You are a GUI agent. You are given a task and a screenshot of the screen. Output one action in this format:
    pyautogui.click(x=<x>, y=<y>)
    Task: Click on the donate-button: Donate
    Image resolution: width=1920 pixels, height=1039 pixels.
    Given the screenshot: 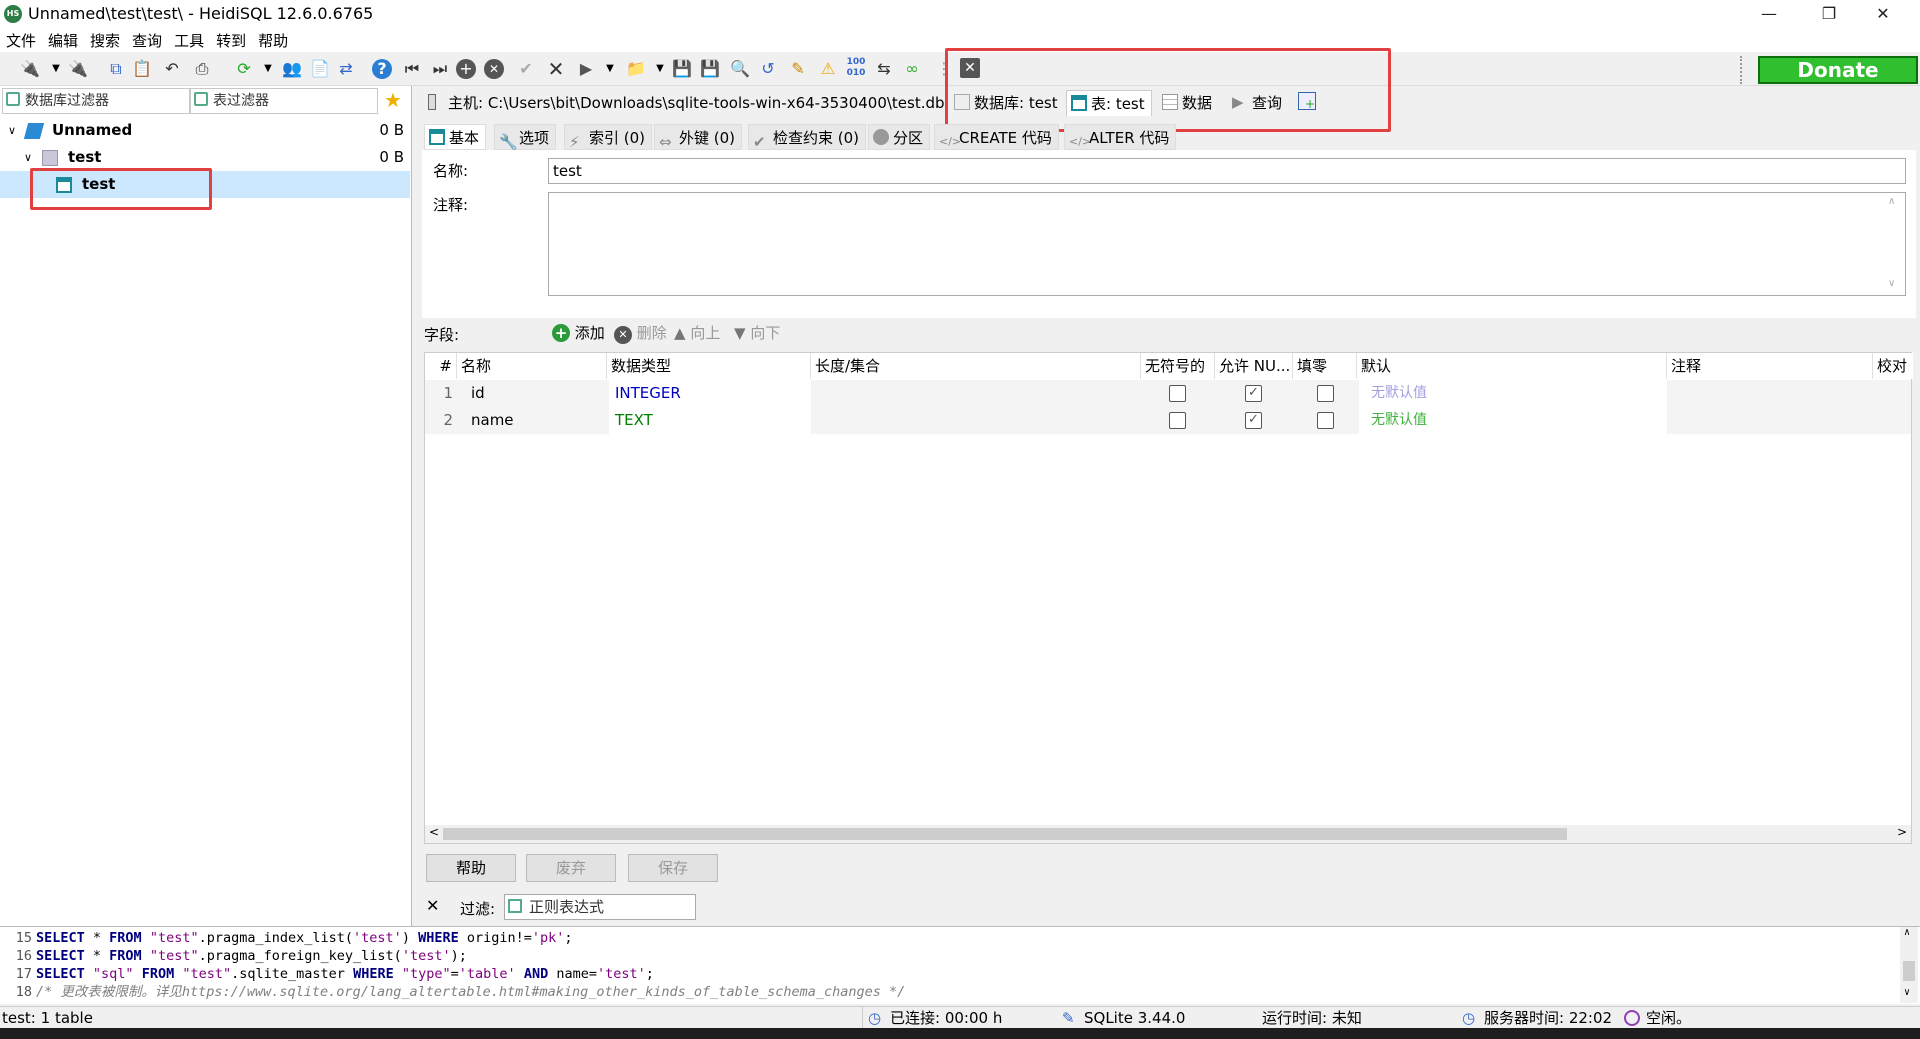 What is the action you would take?
    pyautogui.click(x=1838, y=70)
    